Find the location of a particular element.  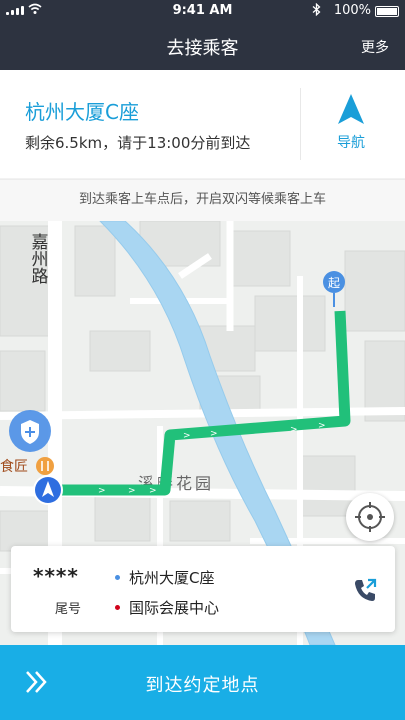

page-title: 去接乘客 is located at coordinates (202, 48).